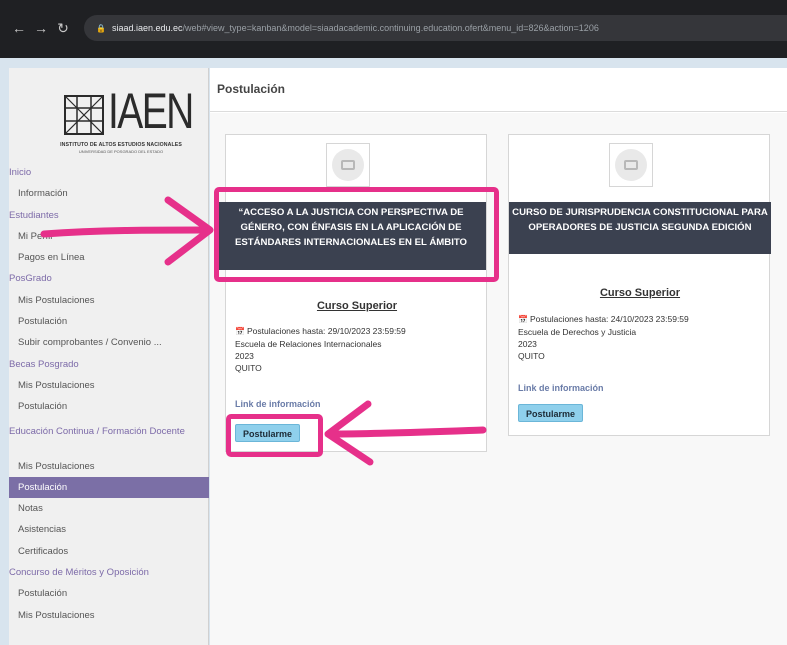 This screenshot has height=645, width=787. What do you see at coordinates (19, 28) in the screenshot?
I see `back-arrow-icon: ←` at bounding box center [19, 28].